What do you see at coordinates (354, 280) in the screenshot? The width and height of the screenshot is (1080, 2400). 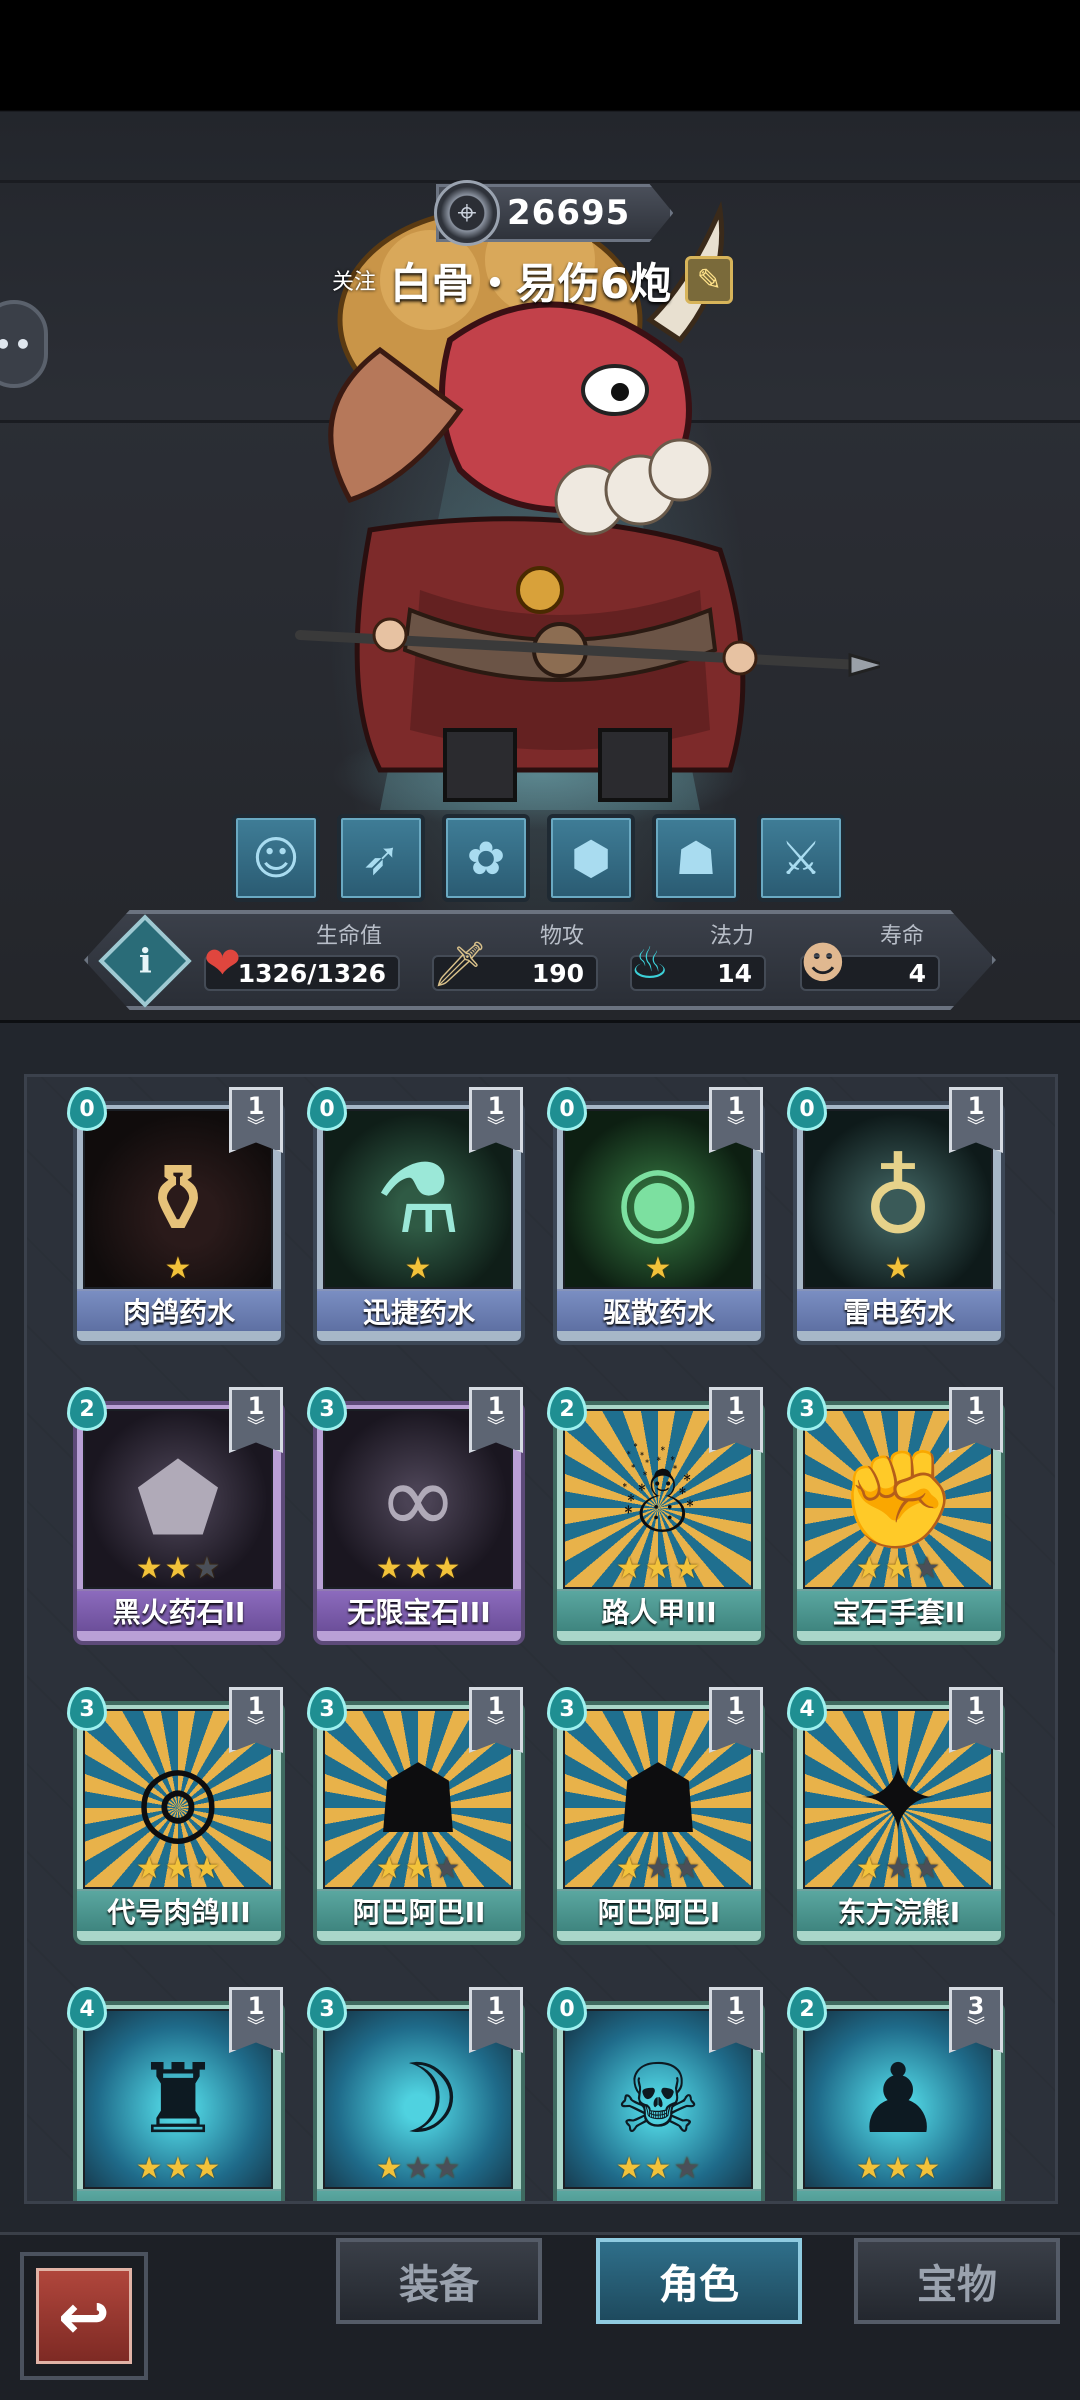 I see `follow-label: 关注` at bounding box center [354, 280].